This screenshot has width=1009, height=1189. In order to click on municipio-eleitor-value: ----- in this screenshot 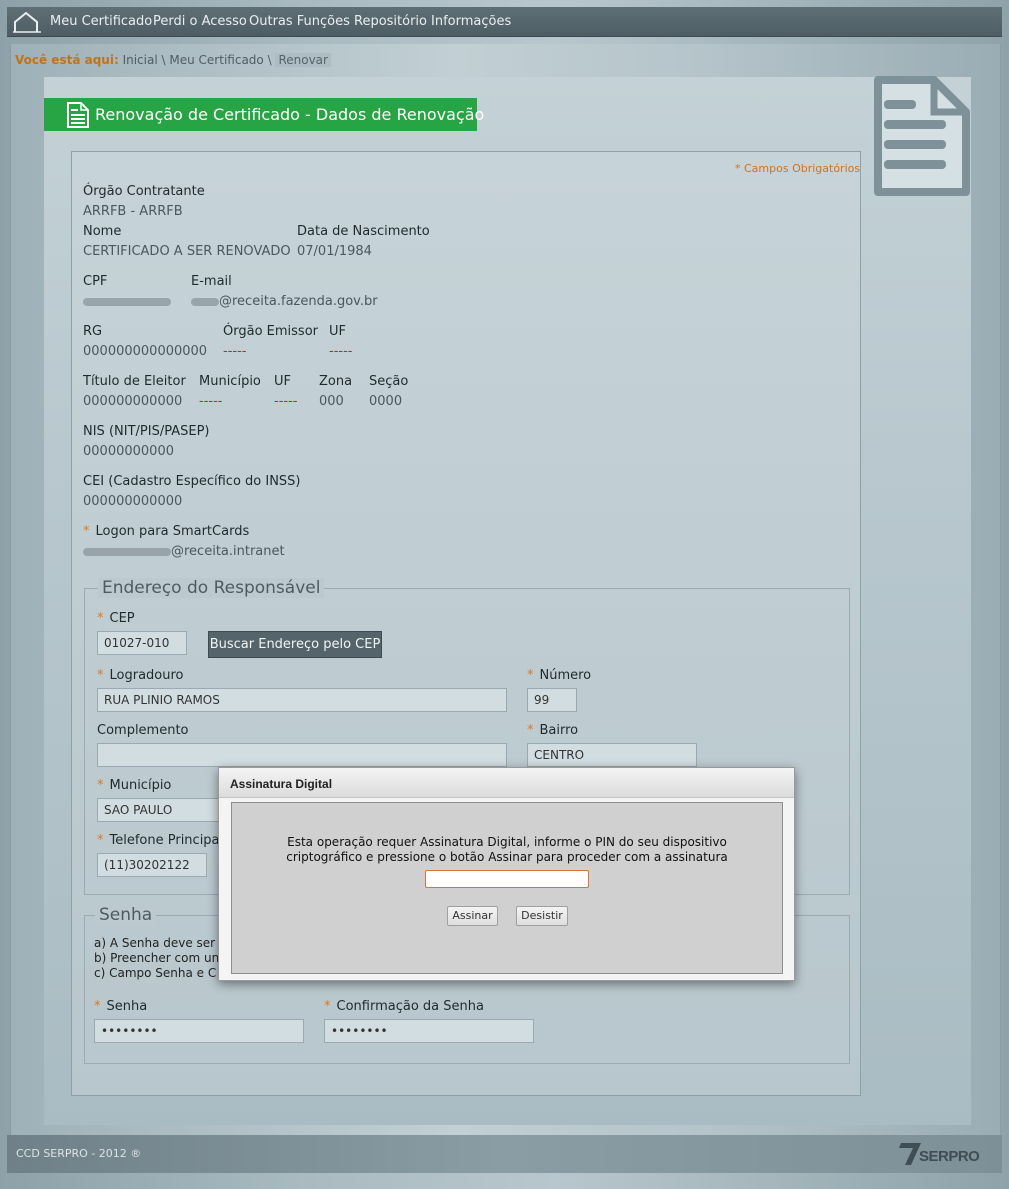, I will do `click(211, 401)`.